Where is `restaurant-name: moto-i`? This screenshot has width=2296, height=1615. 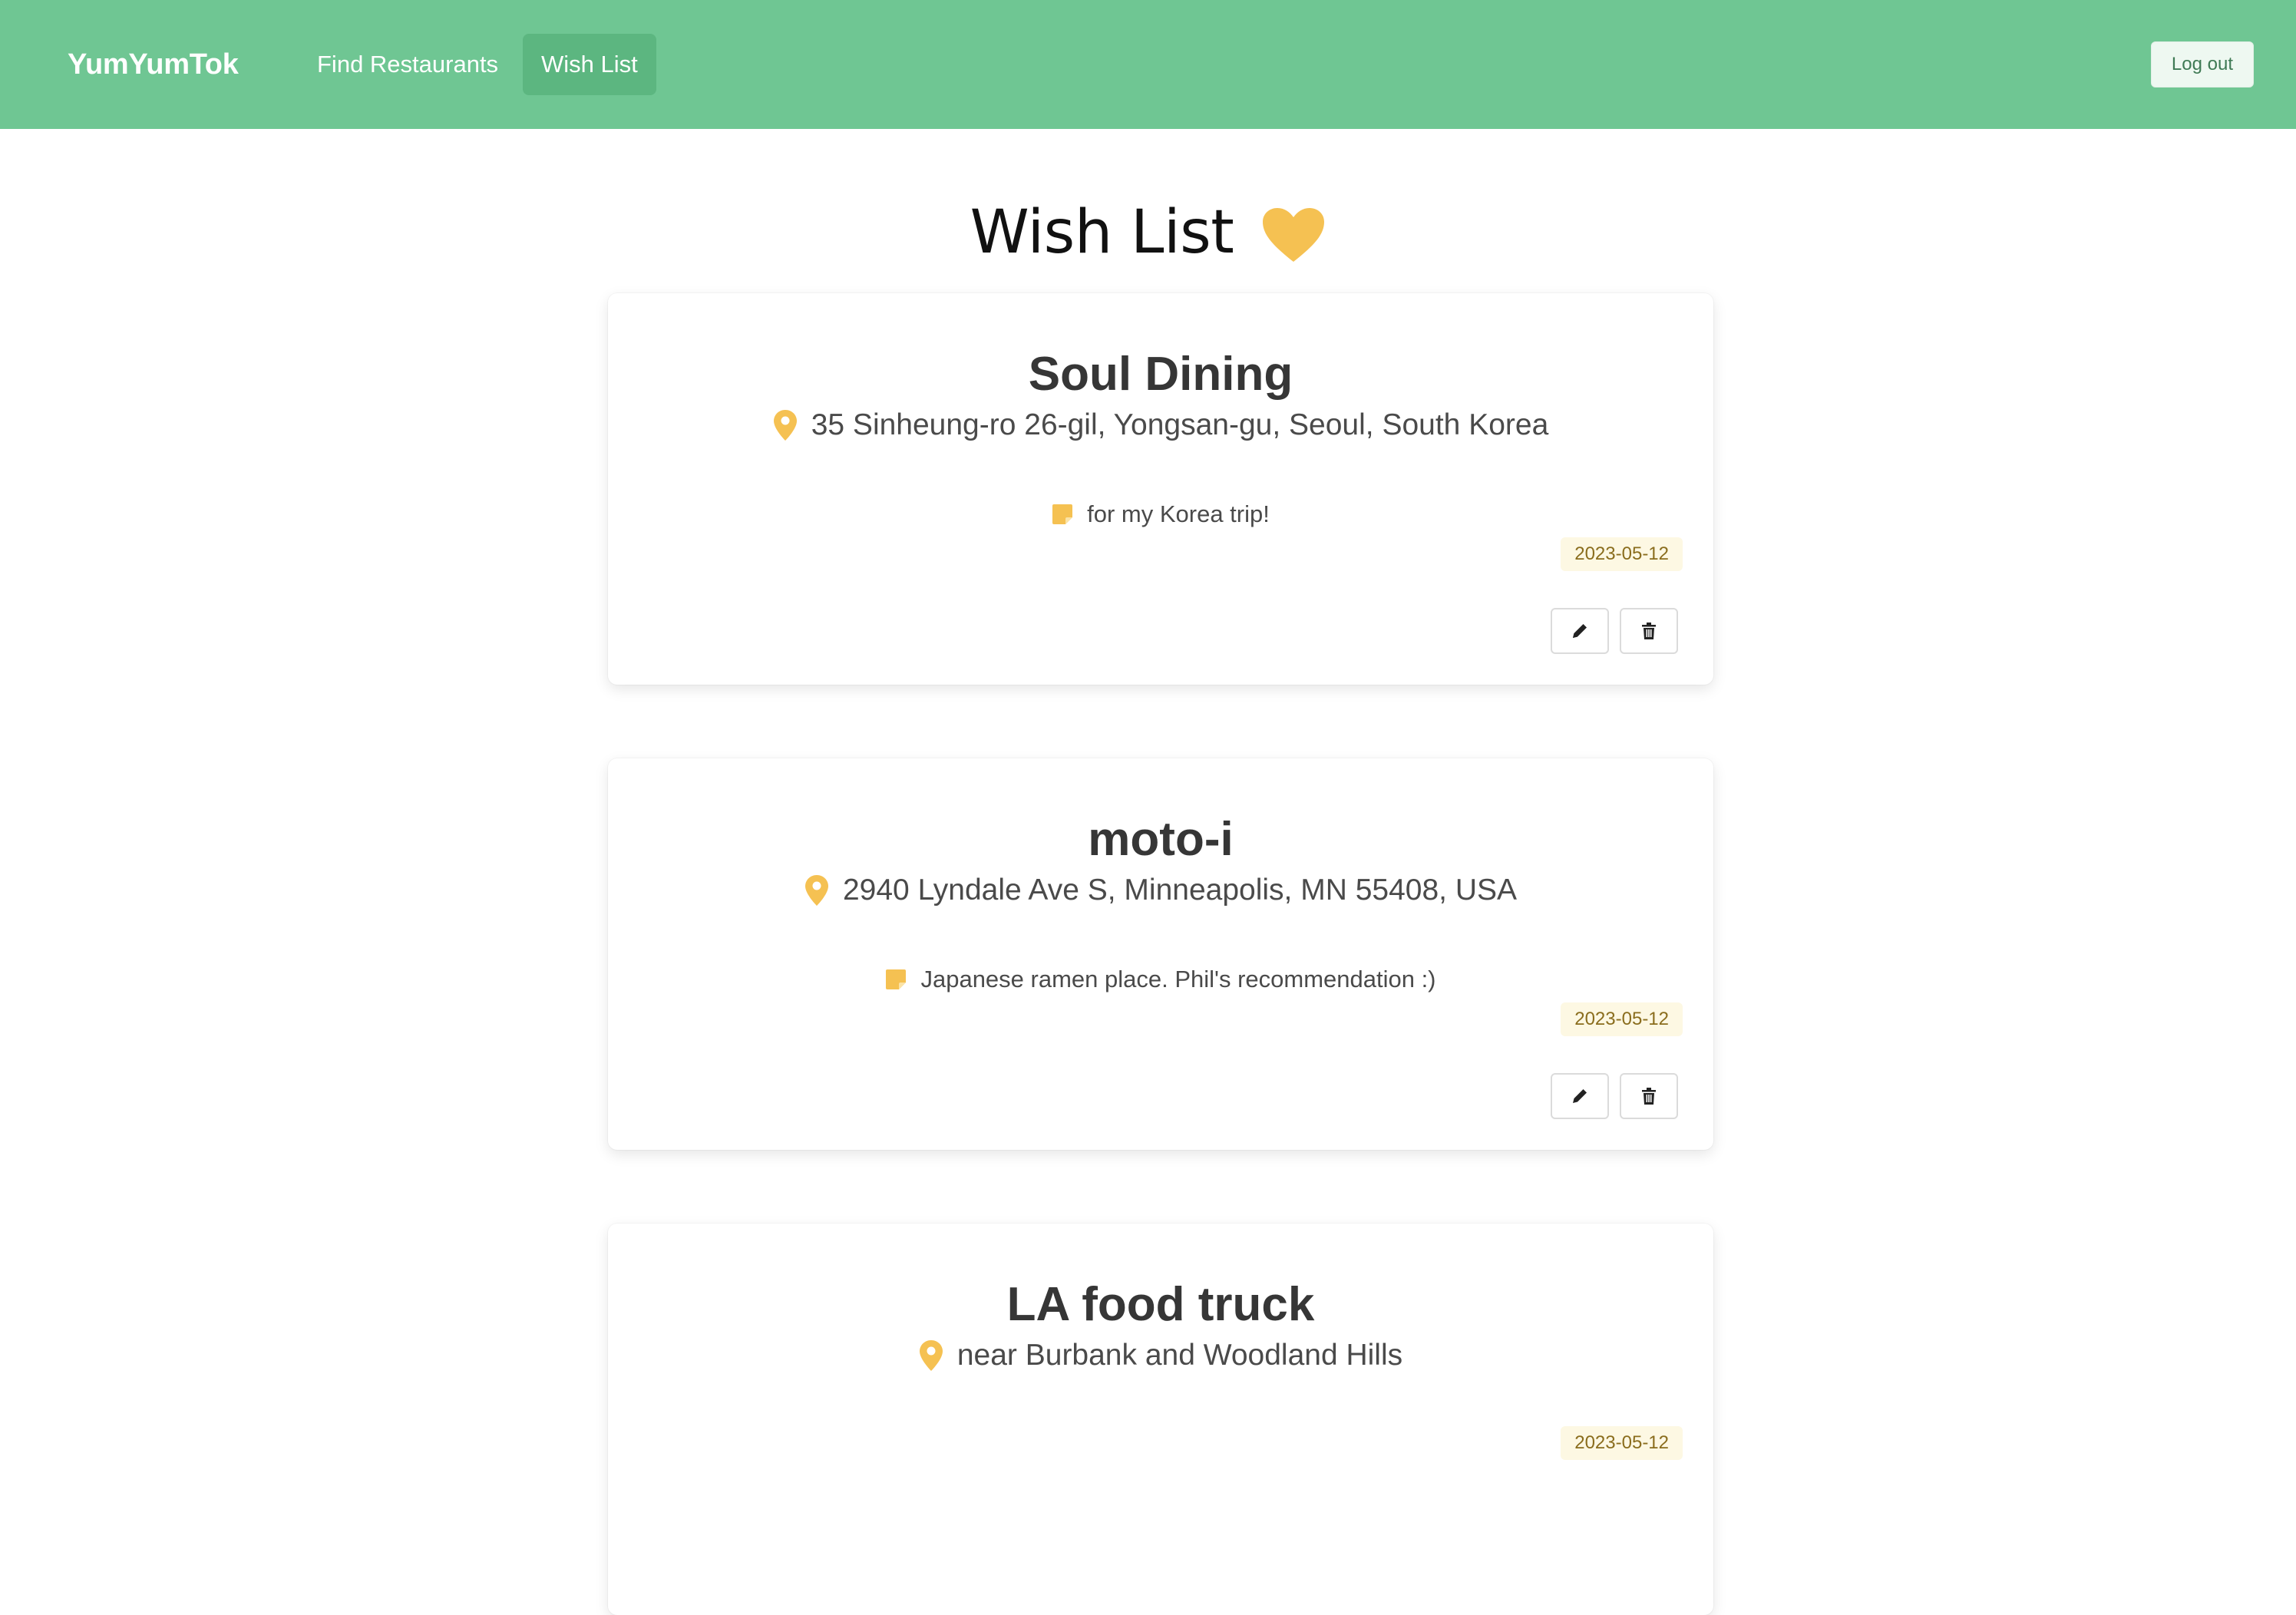
restaurant-name: moto-i is located at coordinates (1161, 839).